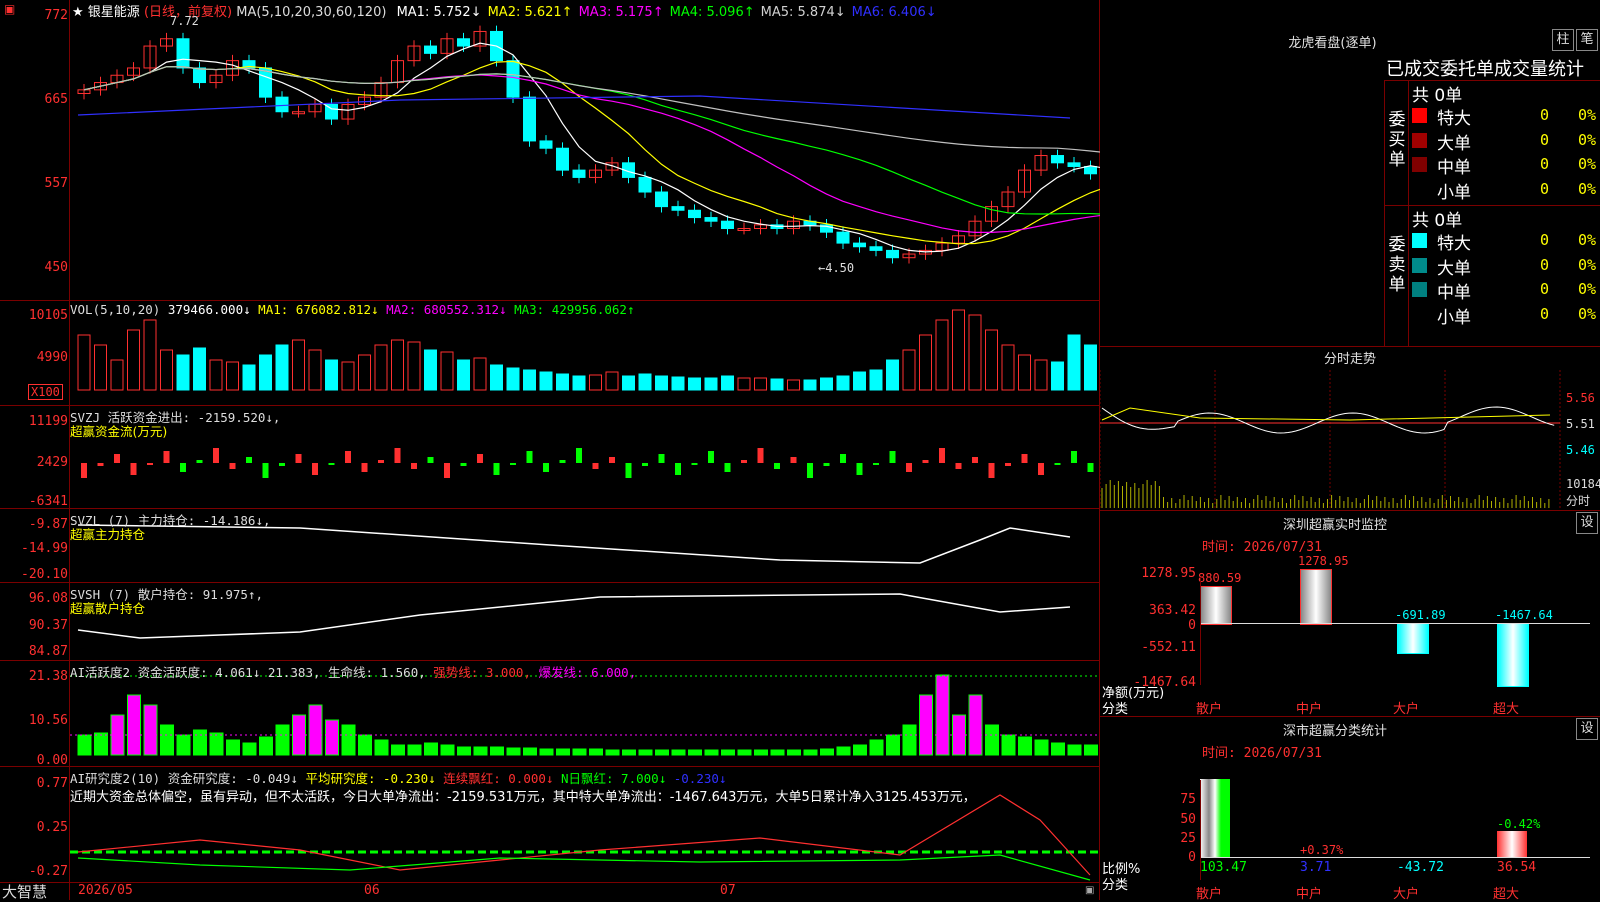 The height and width of the screenshot is (902, 1600). Describe the element at coordinates (1587, 40) in the screenshot. I see `tick-mode-button: 笔` at that location.